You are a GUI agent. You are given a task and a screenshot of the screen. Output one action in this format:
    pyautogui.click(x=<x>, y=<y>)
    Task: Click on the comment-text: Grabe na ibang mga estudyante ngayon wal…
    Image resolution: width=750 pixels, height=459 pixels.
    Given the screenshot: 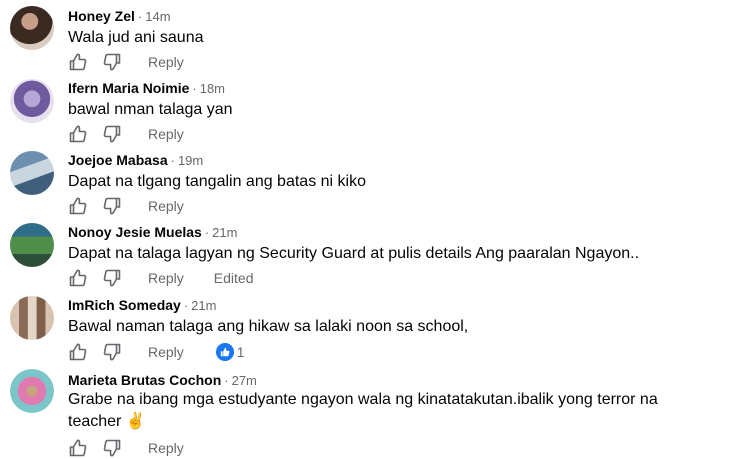 What is the action you would take?
    pyautogui.click(x=363, y=410)
    